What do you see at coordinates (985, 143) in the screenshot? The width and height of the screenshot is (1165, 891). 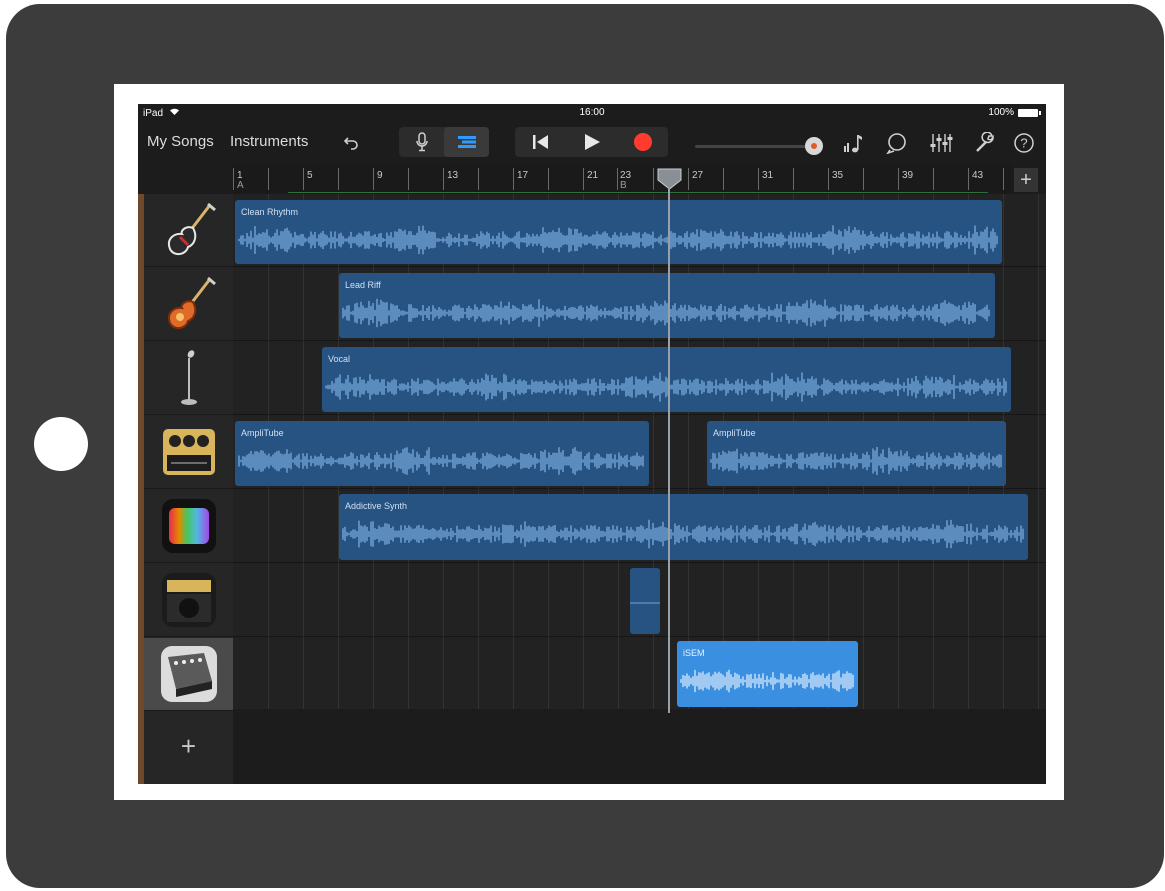 I see `settings-icon` at bounding box center [985, 143].